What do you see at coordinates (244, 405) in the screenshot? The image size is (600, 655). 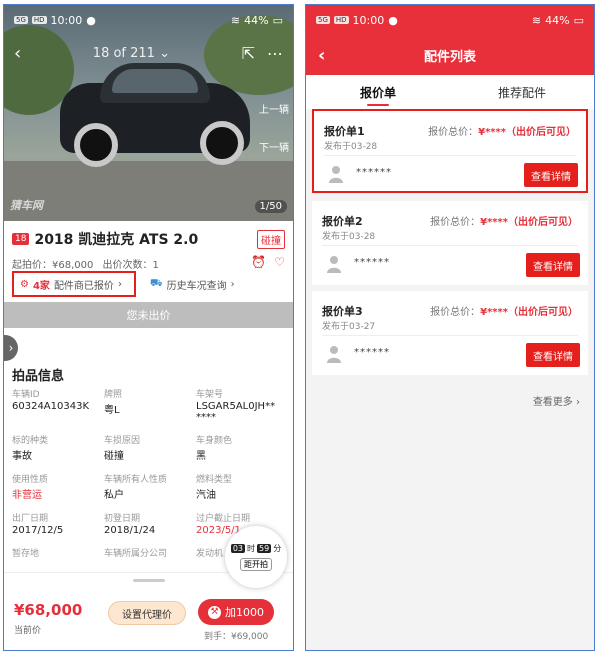 I see `info-field: 车架号 LSGAR5AL0JH** ****` at bounding box center [244, 405].